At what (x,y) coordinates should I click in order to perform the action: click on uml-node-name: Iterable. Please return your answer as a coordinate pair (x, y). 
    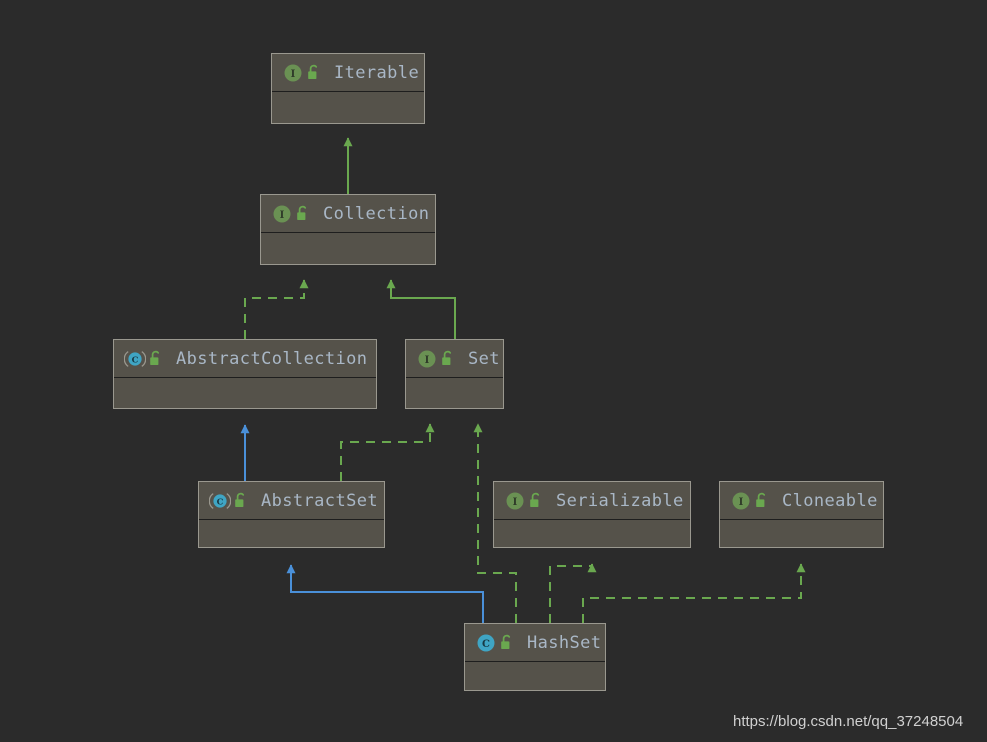
    Looking at the image, I should click on (377, 72).